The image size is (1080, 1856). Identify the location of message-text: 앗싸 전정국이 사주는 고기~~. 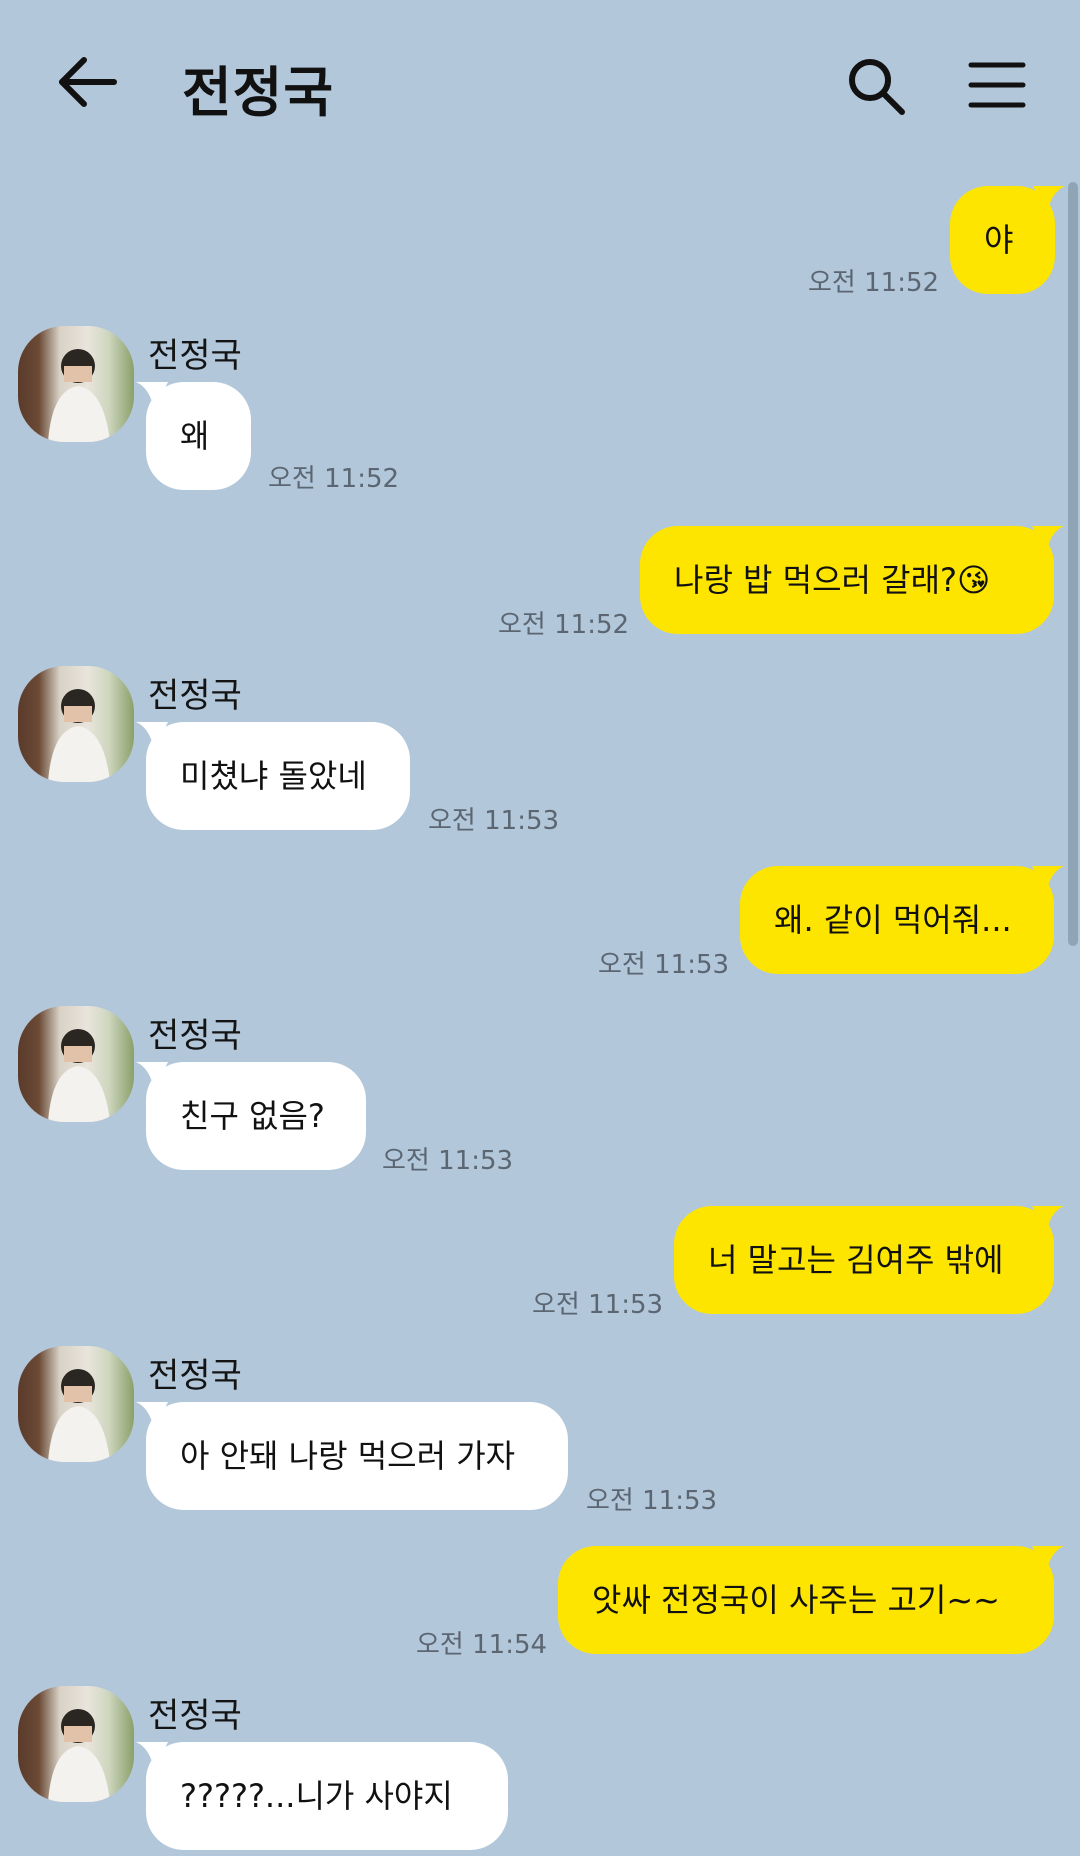
(796, 1600).